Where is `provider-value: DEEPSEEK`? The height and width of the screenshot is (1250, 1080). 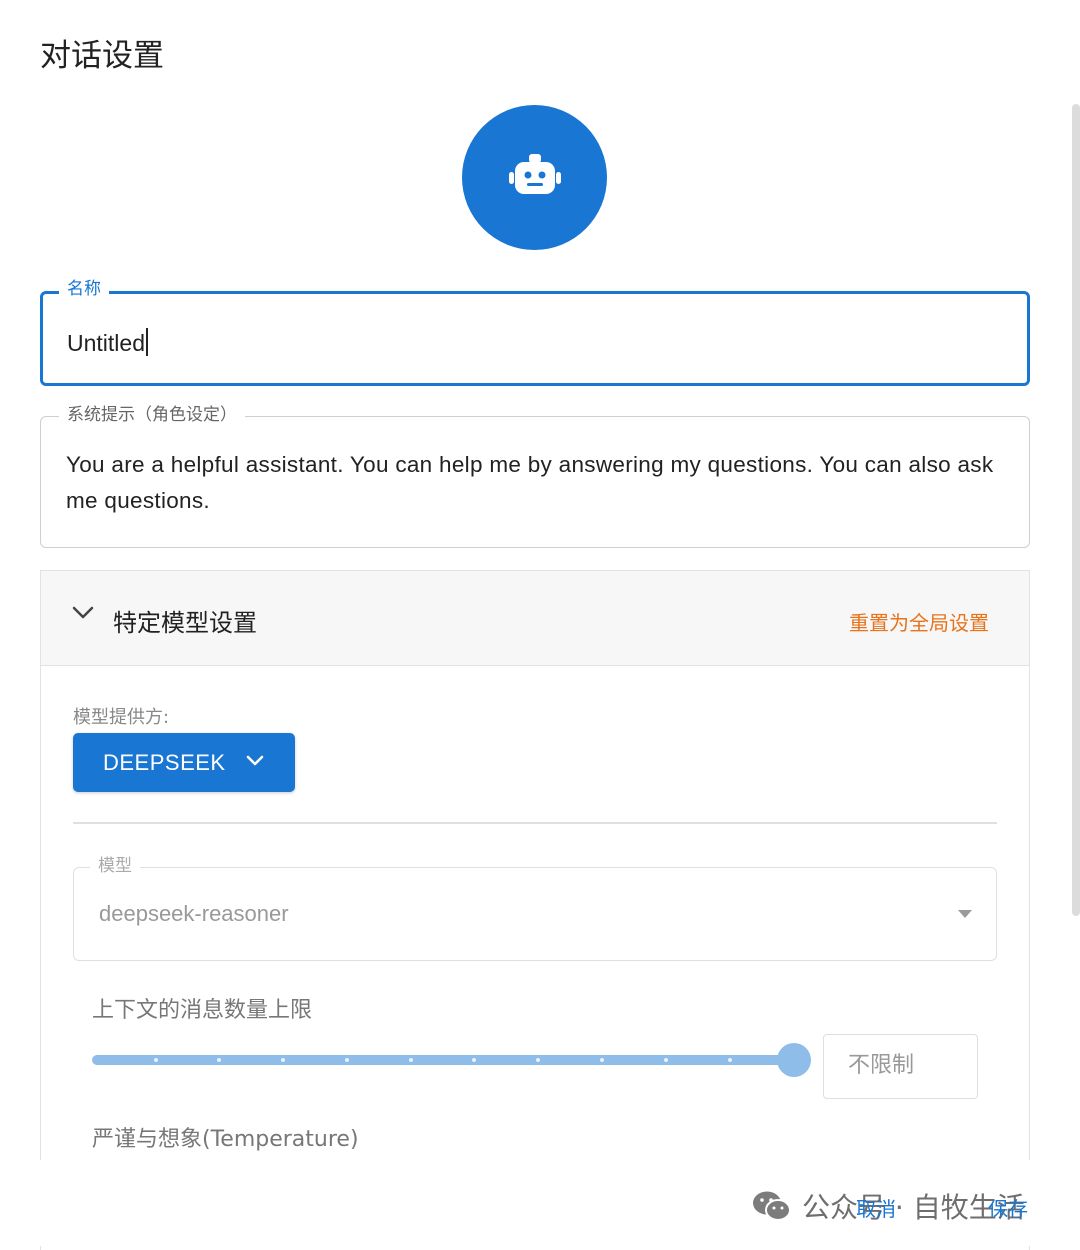 provider-value: DEEPSEEK is located at coordinates (164, 762).